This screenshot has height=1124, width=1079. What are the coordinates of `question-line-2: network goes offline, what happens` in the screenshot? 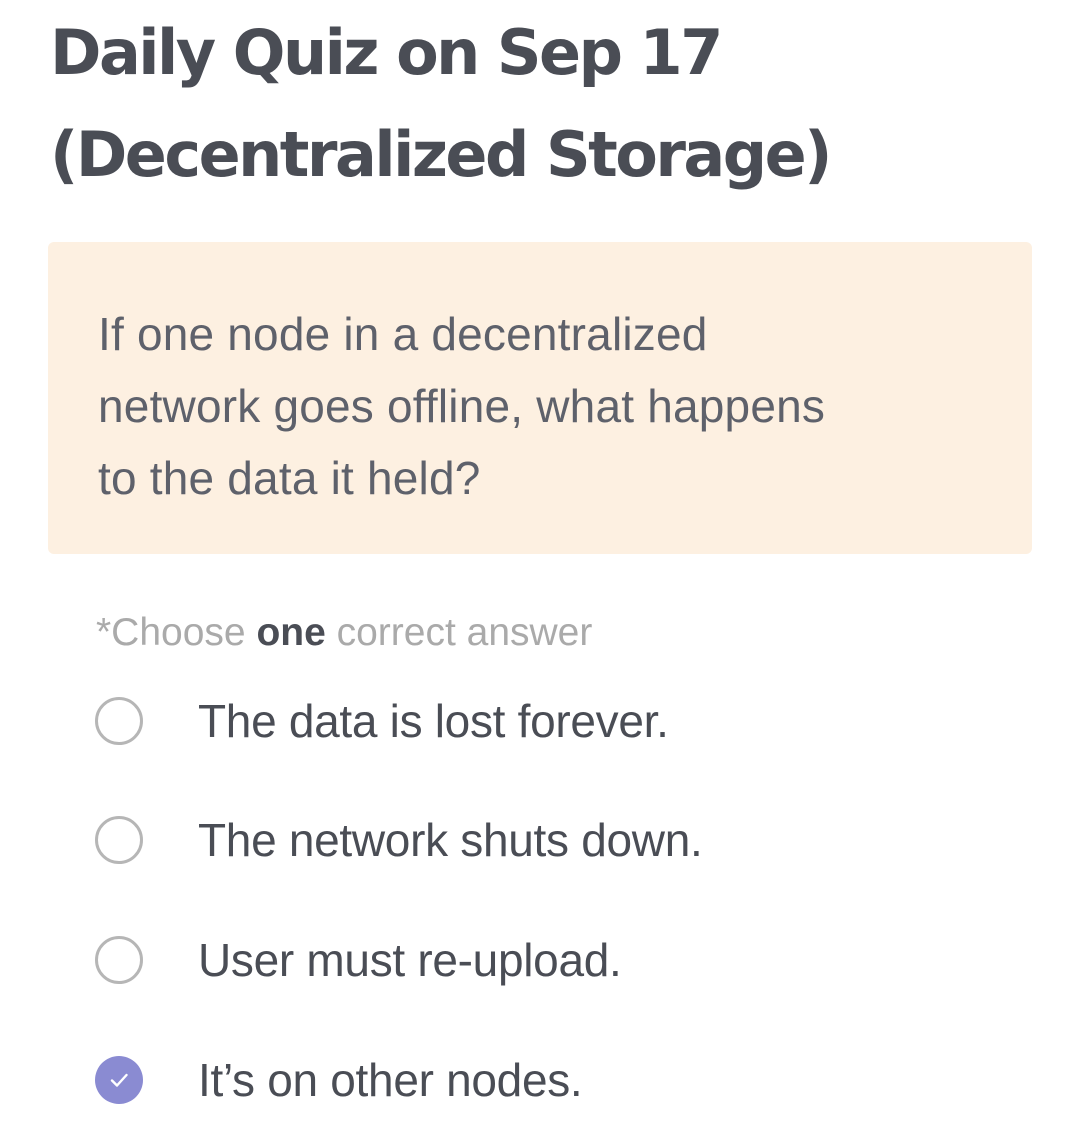 It's located at (462, 406).